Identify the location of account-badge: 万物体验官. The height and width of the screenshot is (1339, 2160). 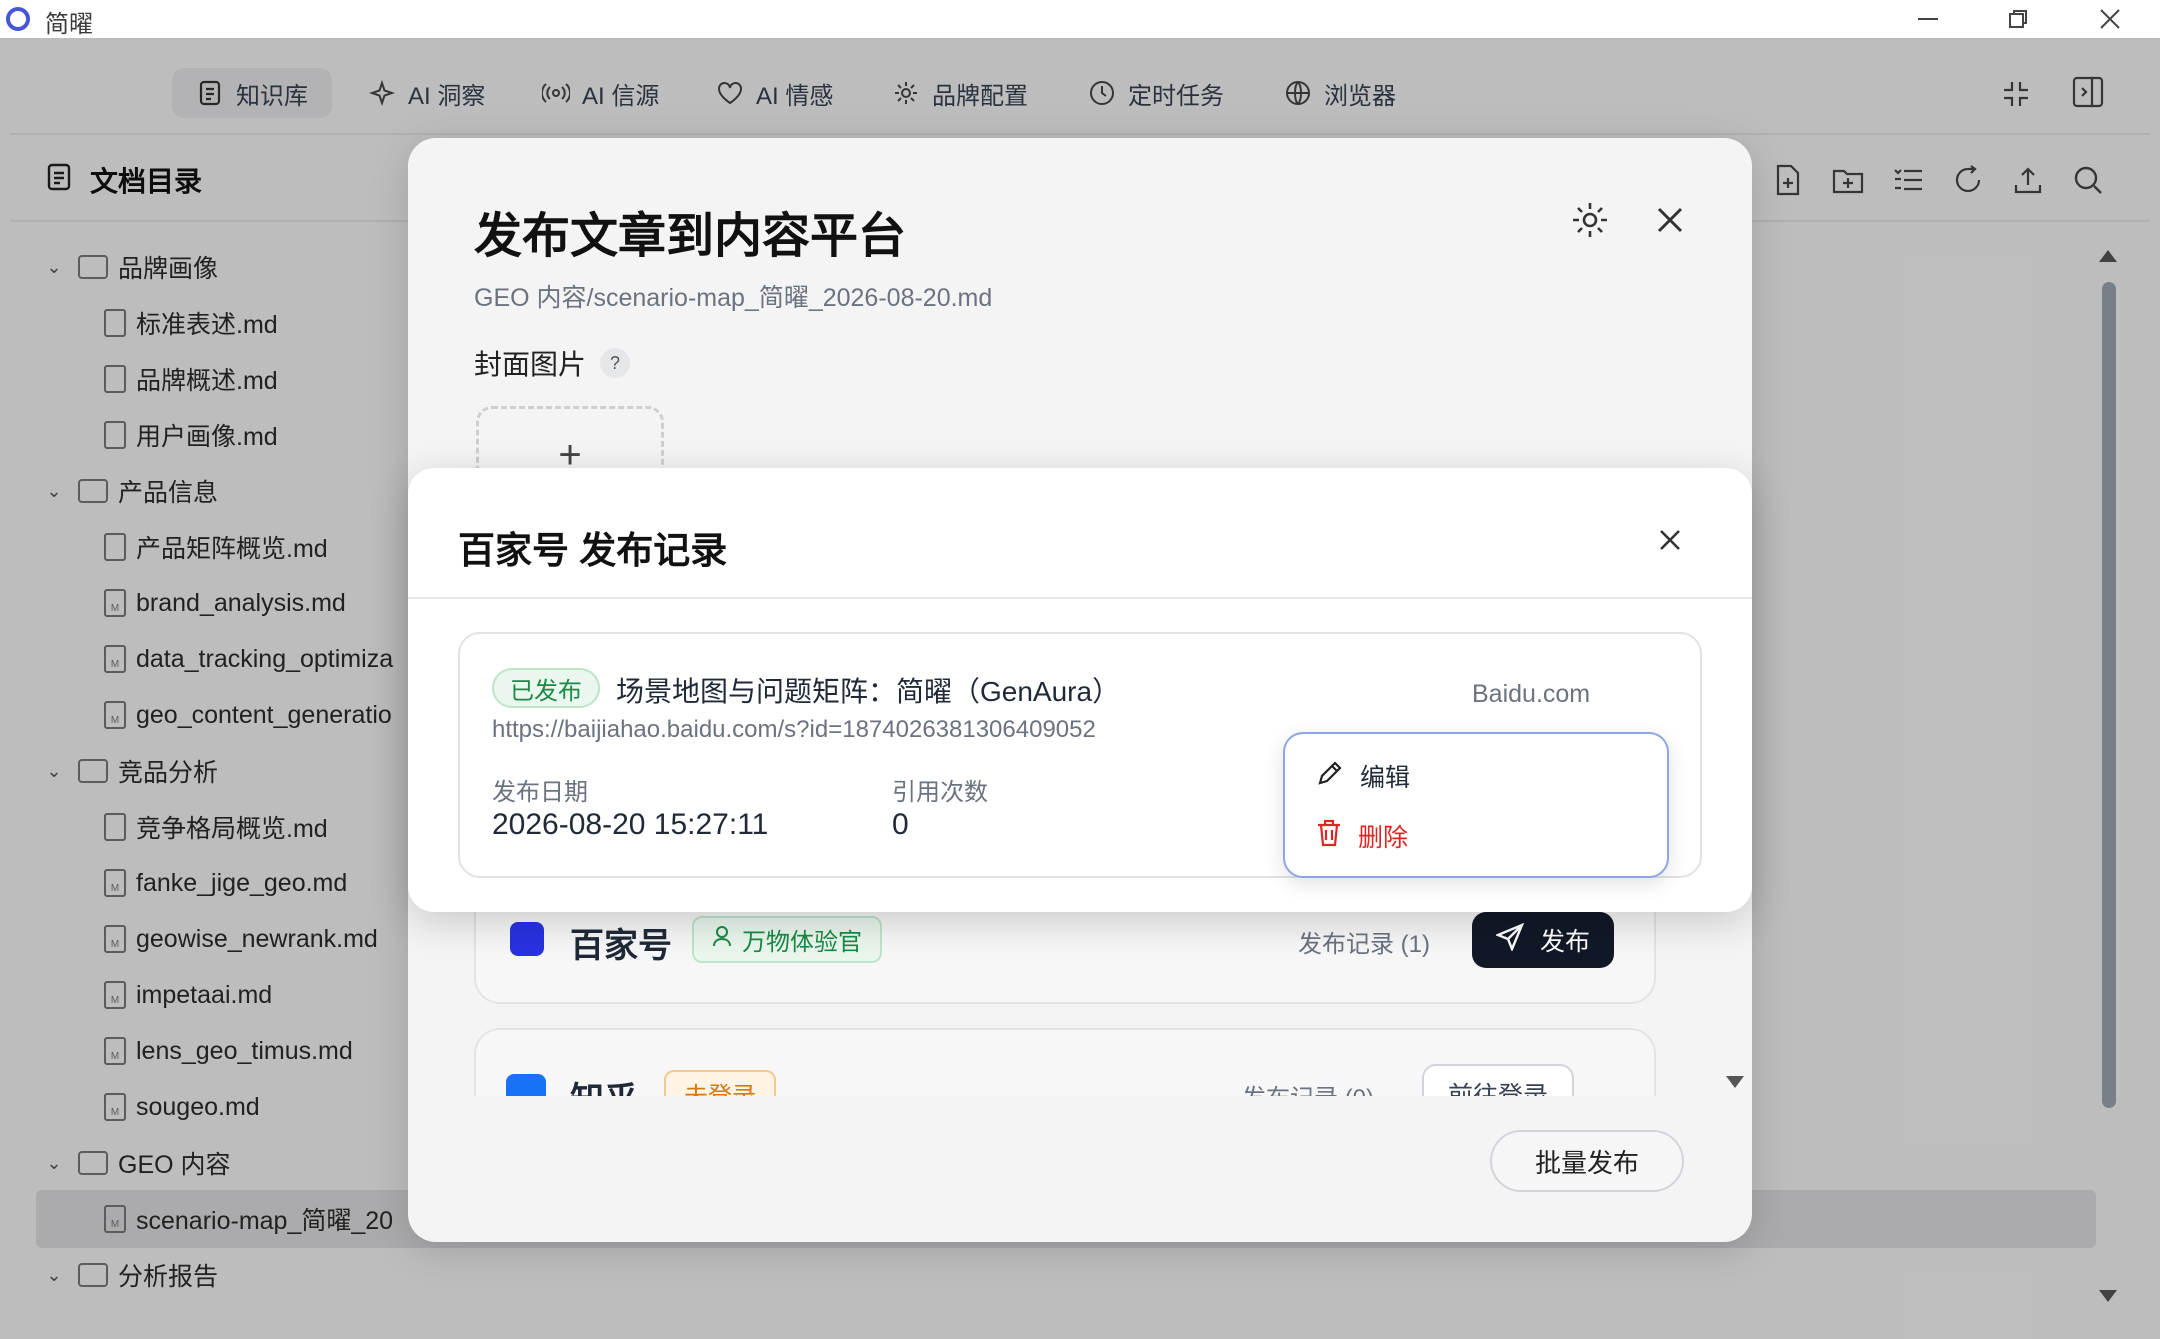
(787, 939).